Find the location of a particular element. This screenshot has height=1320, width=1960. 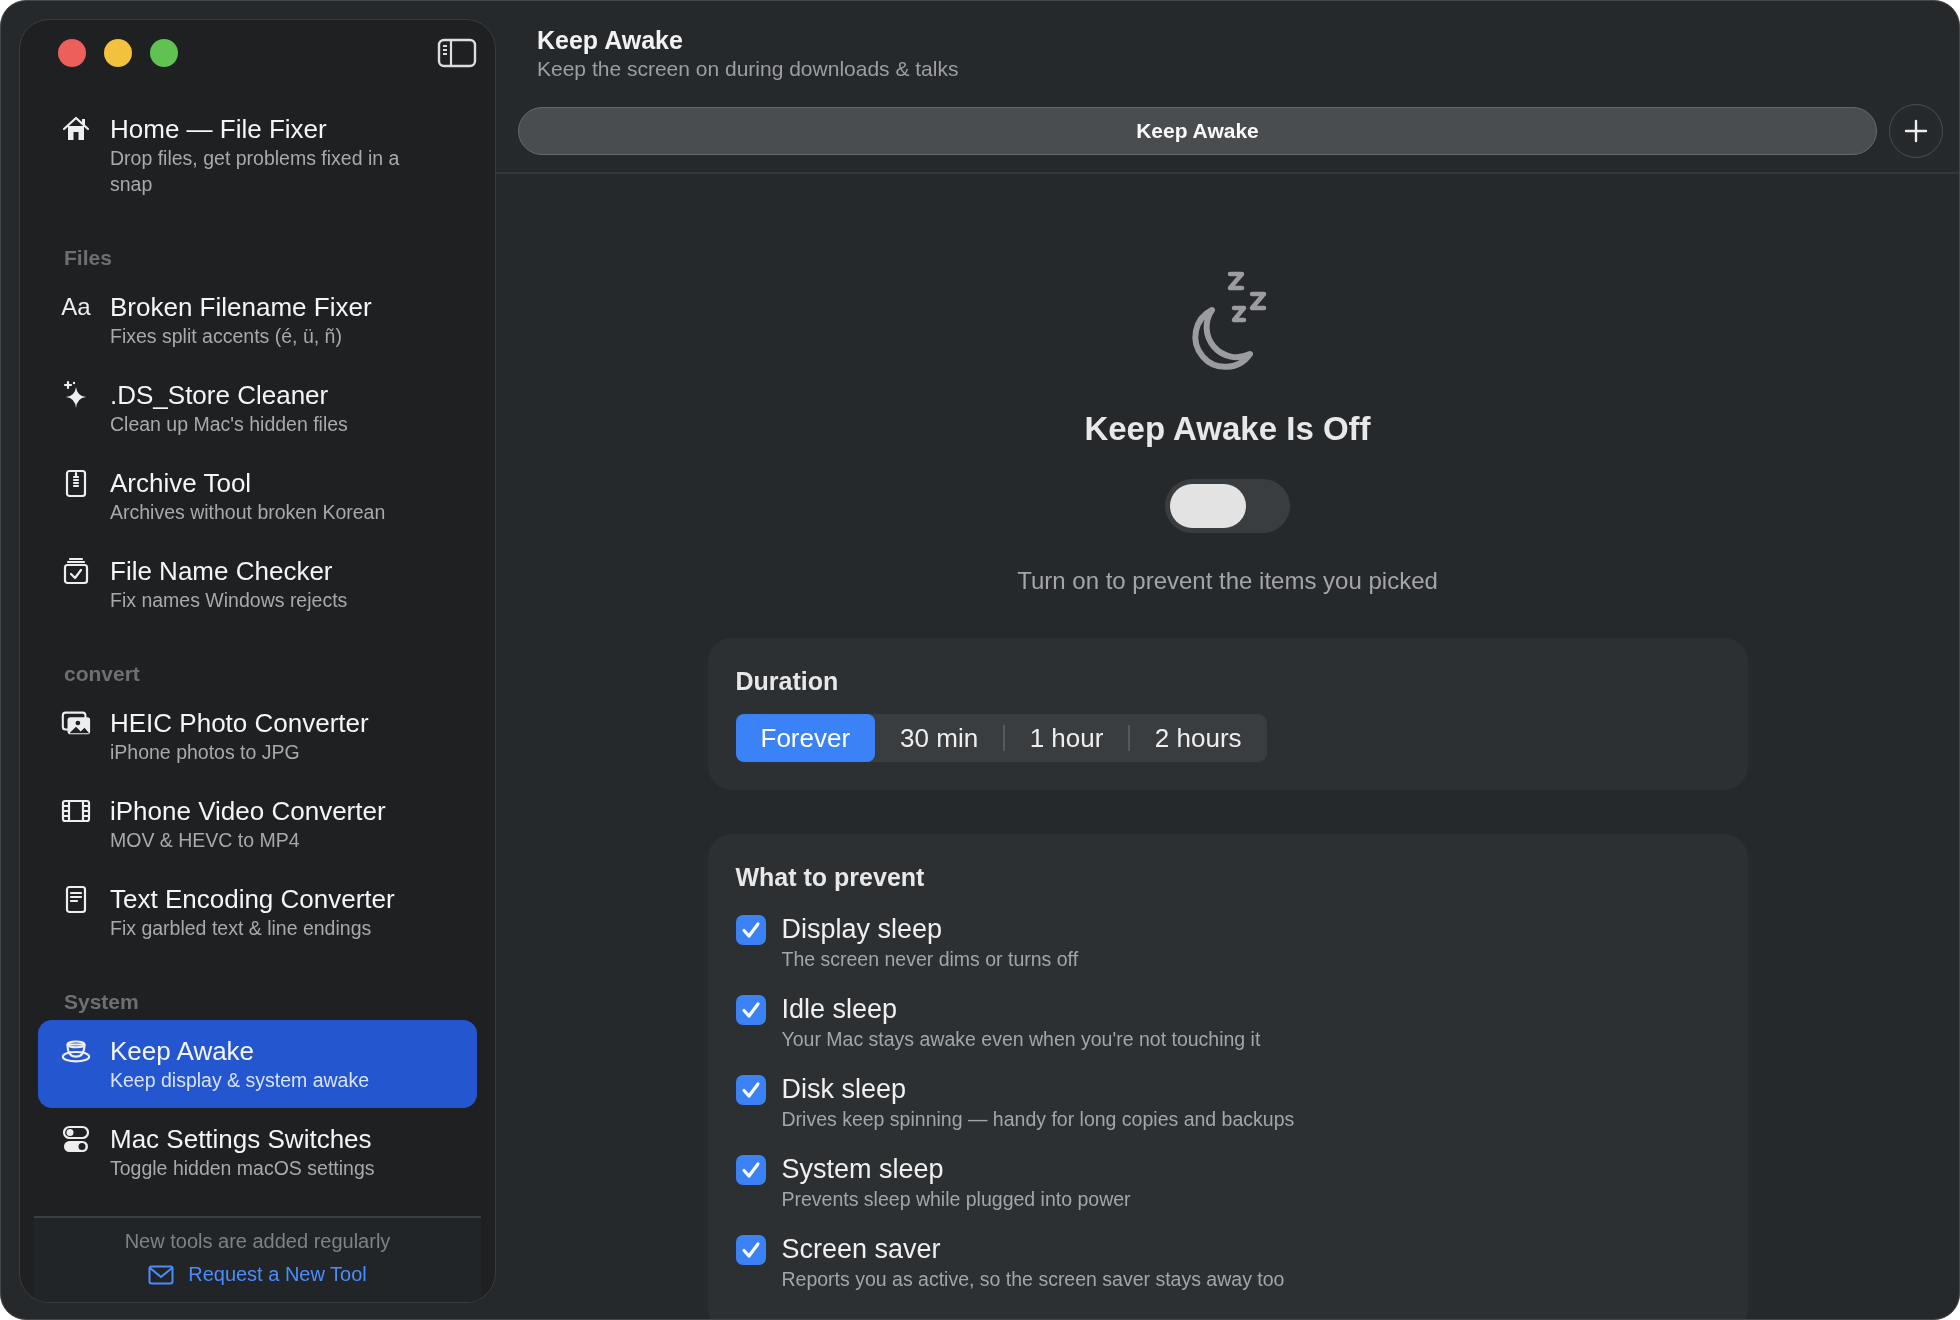

sidebar-item: Home — File Fixer Drop files, get problems fixed in a snap is located at coordinates (257, 155).